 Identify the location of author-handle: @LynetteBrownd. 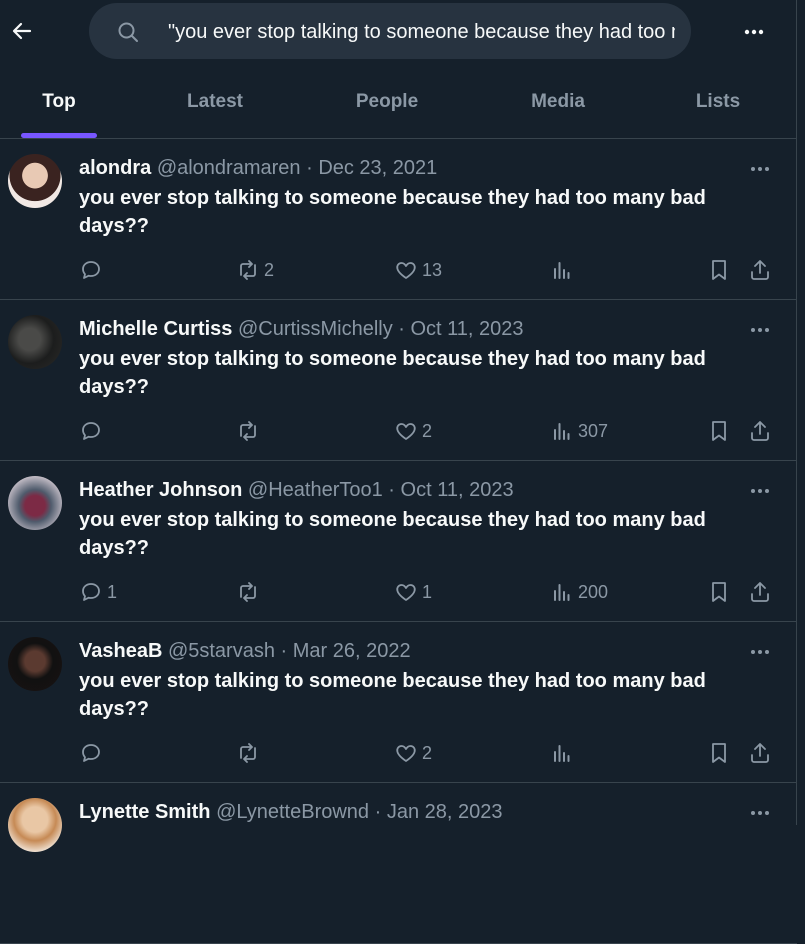
(292, 812).